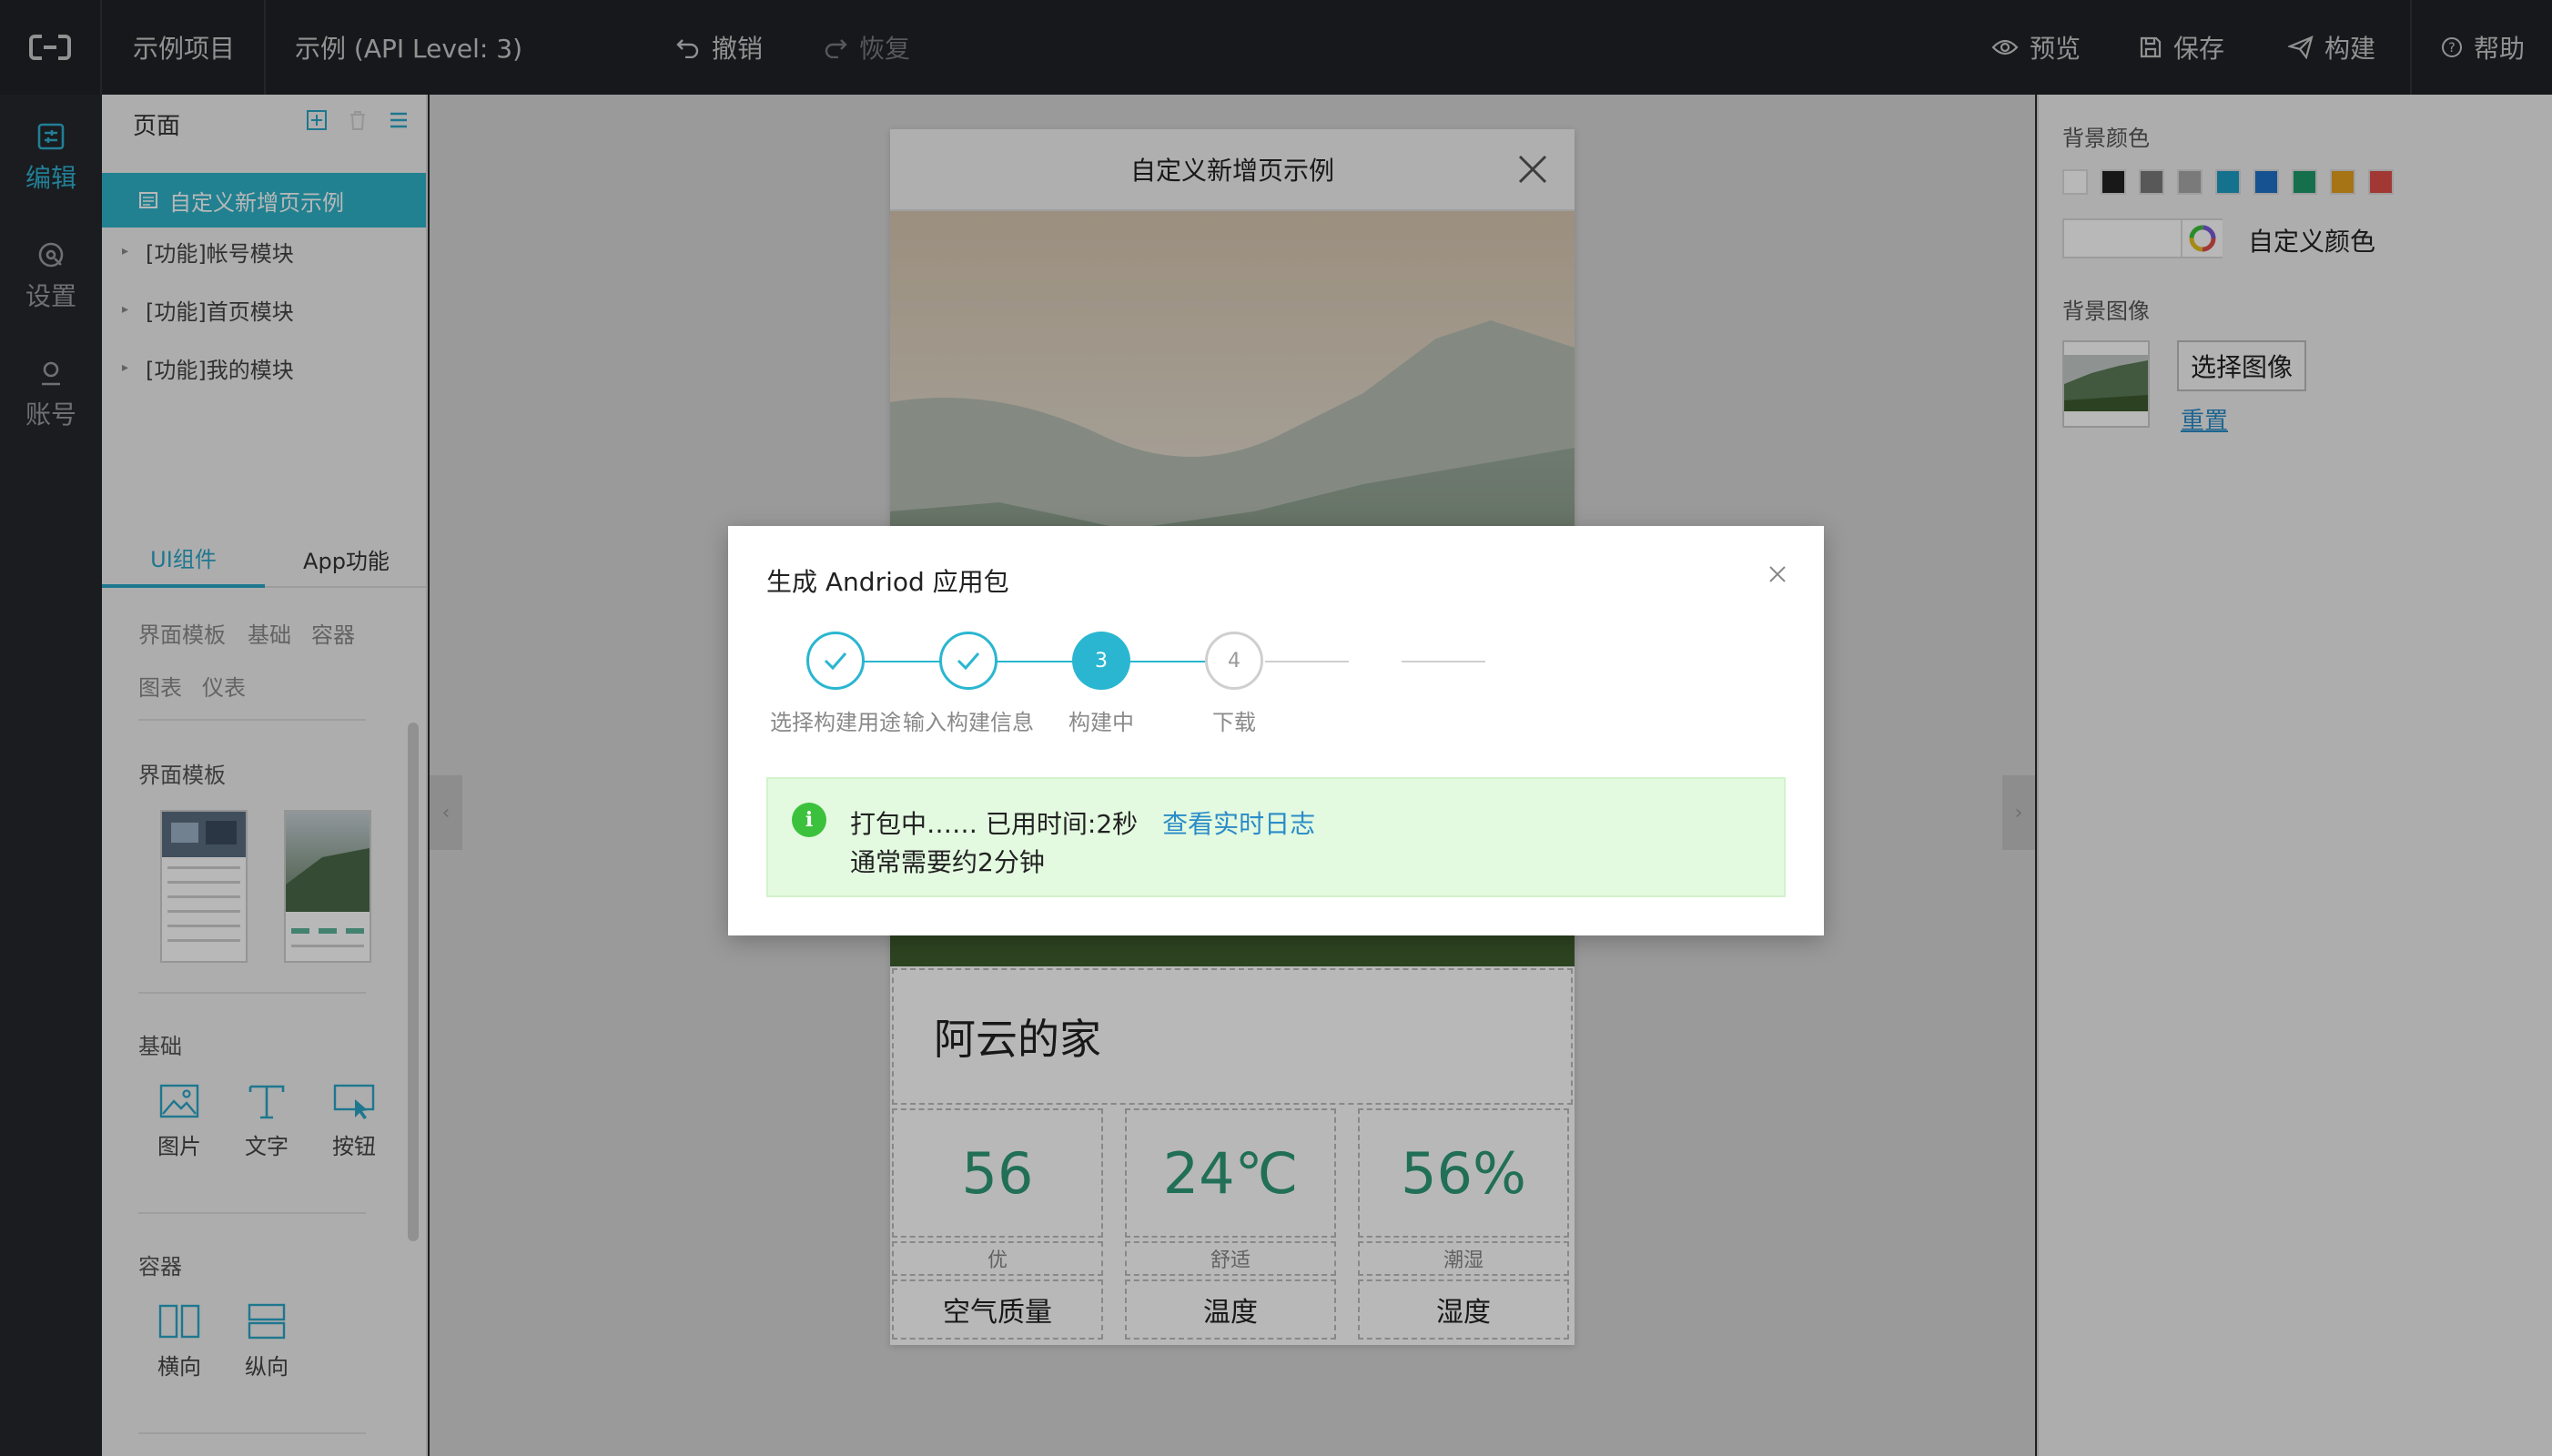 This screenshot has width=2552, height=1456. I want to click on category-container: 容器, so click(333, 633).